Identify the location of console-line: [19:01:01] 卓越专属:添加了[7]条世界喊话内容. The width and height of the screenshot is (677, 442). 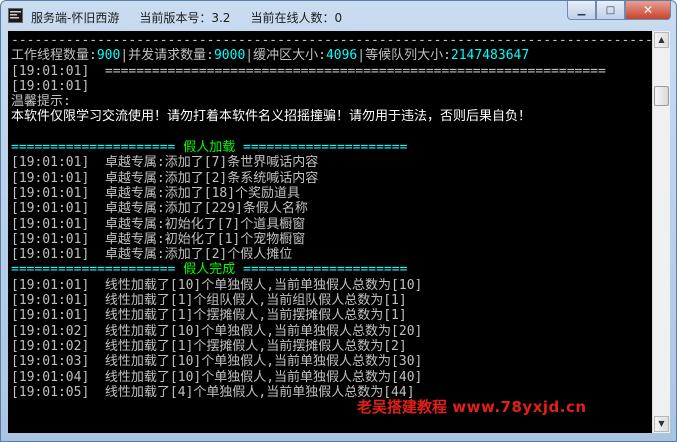
(165, 163).